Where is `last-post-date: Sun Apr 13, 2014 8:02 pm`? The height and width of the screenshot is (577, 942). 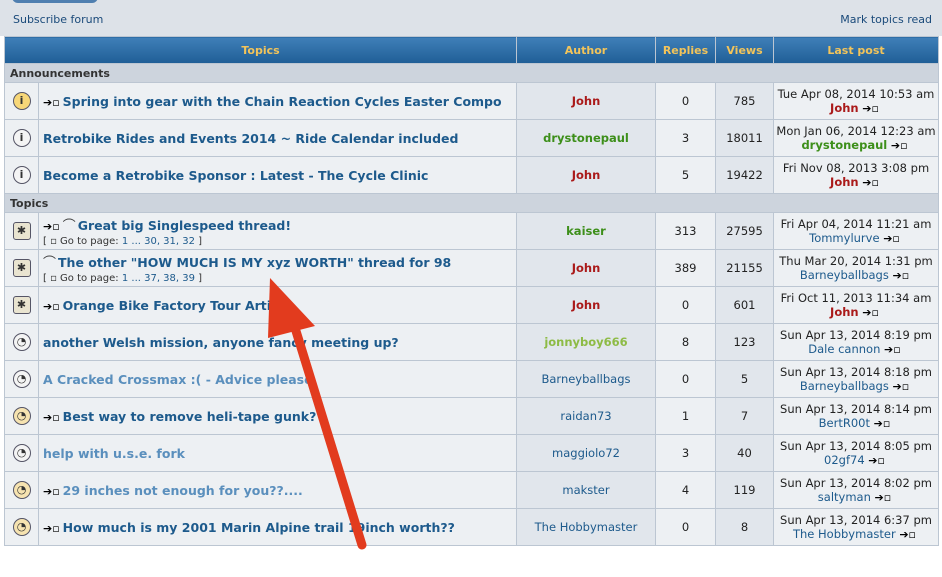
last-post-date: Sun Apr 13, 2014 8:02 pm is located at coordinates (856, 482).